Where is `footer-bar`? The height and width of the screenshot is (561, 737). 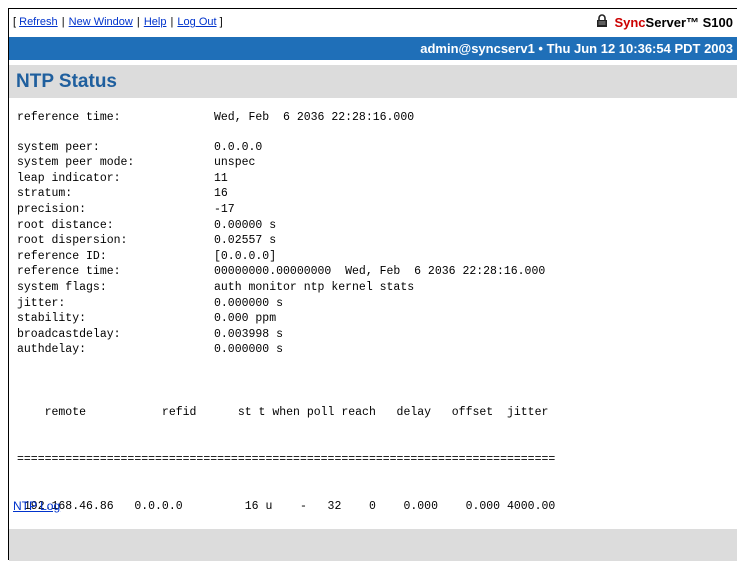 footer-bar is located at coordinates (373, 545).